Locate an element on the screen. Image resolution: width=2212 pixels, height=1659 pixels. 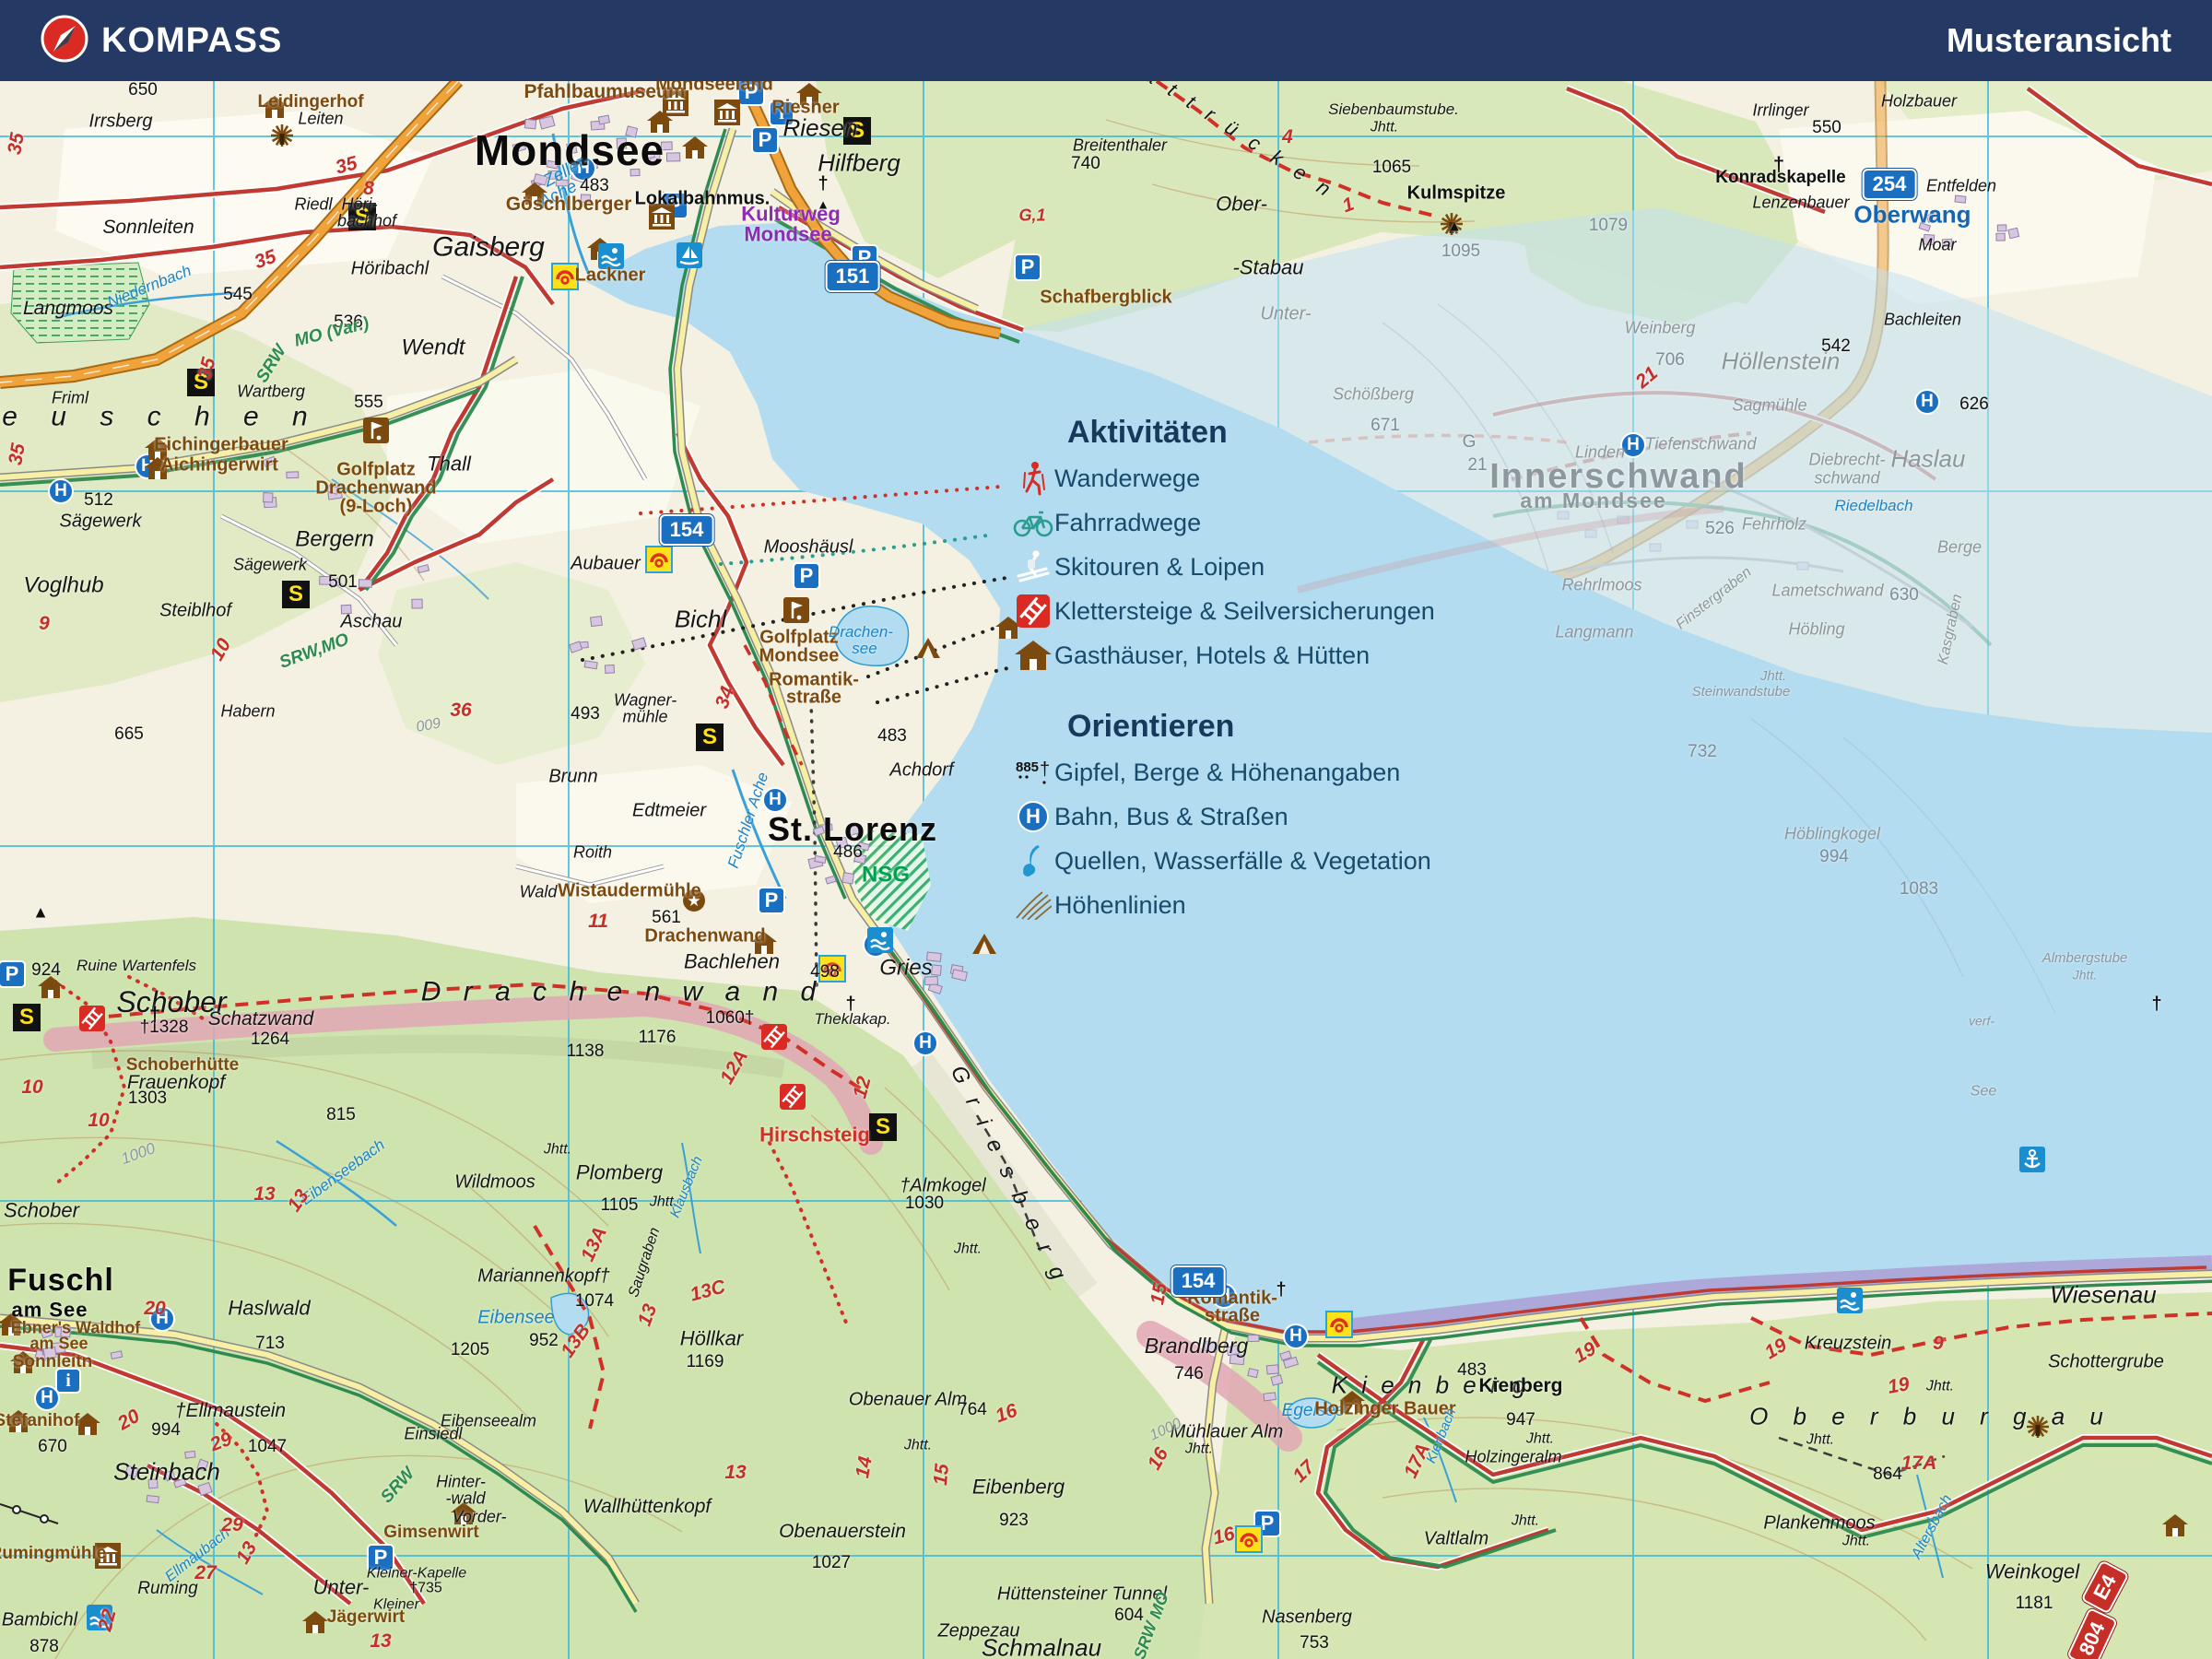
bus-icon is located at coordinates (1249, 1539).